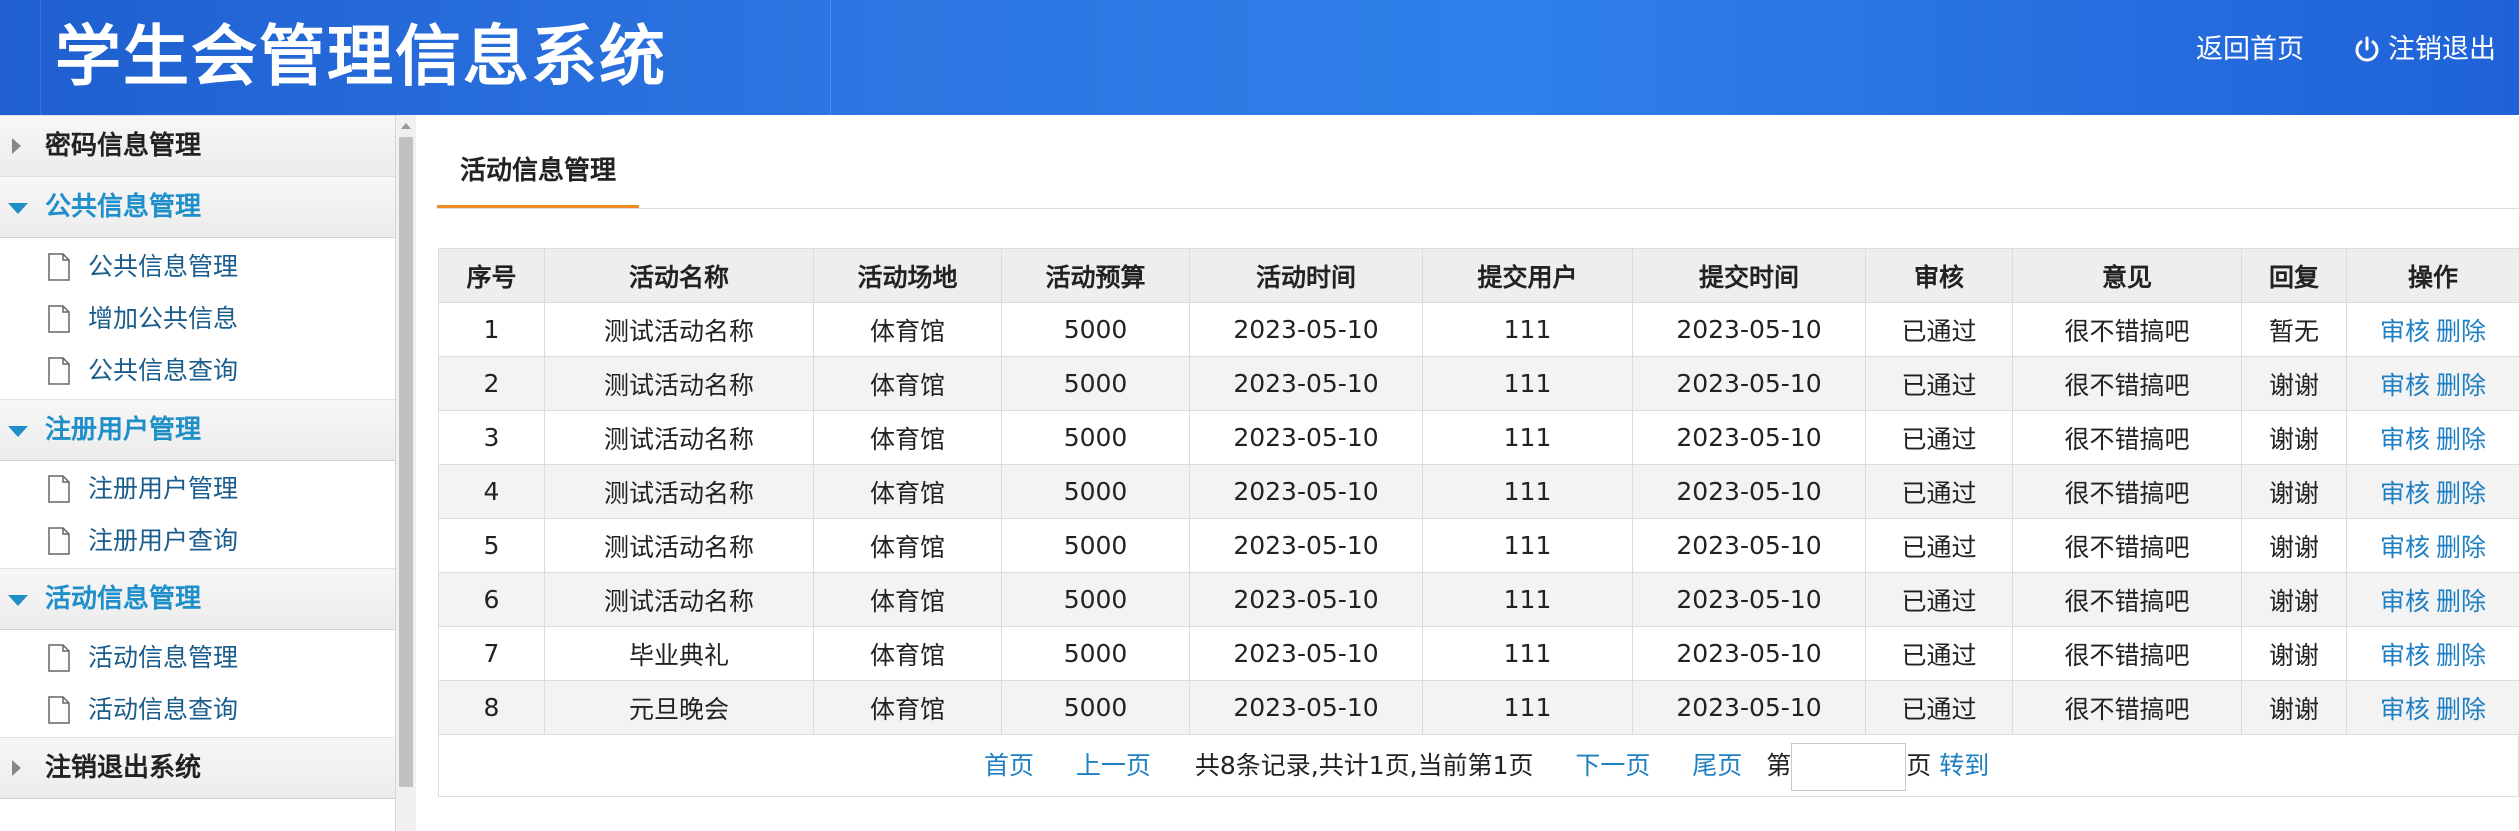  I want to click on table-cell: 体育馆, so click(907, 599).